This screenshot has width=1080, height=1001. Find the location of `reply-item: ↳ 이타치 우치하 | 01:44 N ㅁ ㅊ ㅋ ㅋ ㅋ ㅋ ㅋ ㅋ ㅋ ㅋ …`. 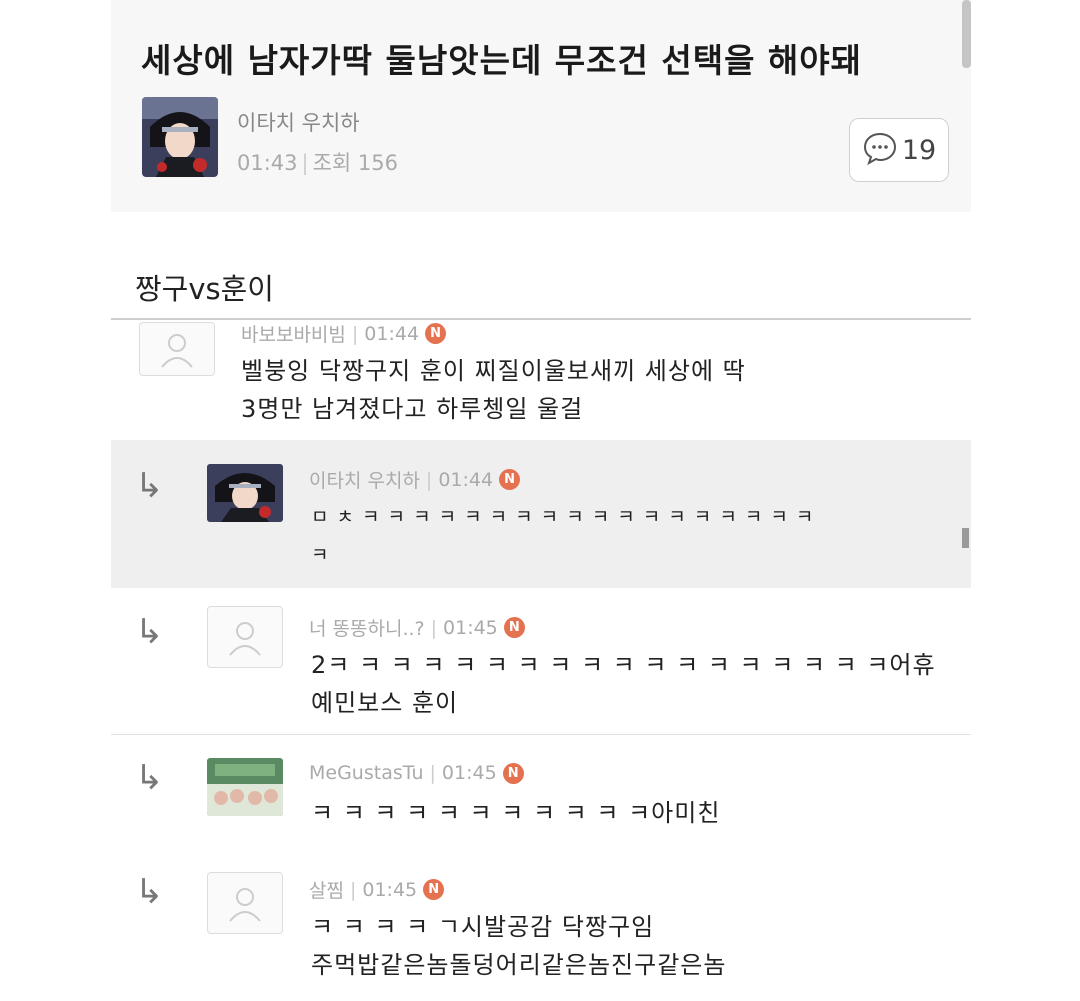

reply-item: ↳ 이타치 우치하 | 01:44 N ㅁ ㅊ ㅋ ㅋ ㅋ ㅋ ㅋ ㅋ ㅋ ㅋ … is located at coordinates (541, 514).